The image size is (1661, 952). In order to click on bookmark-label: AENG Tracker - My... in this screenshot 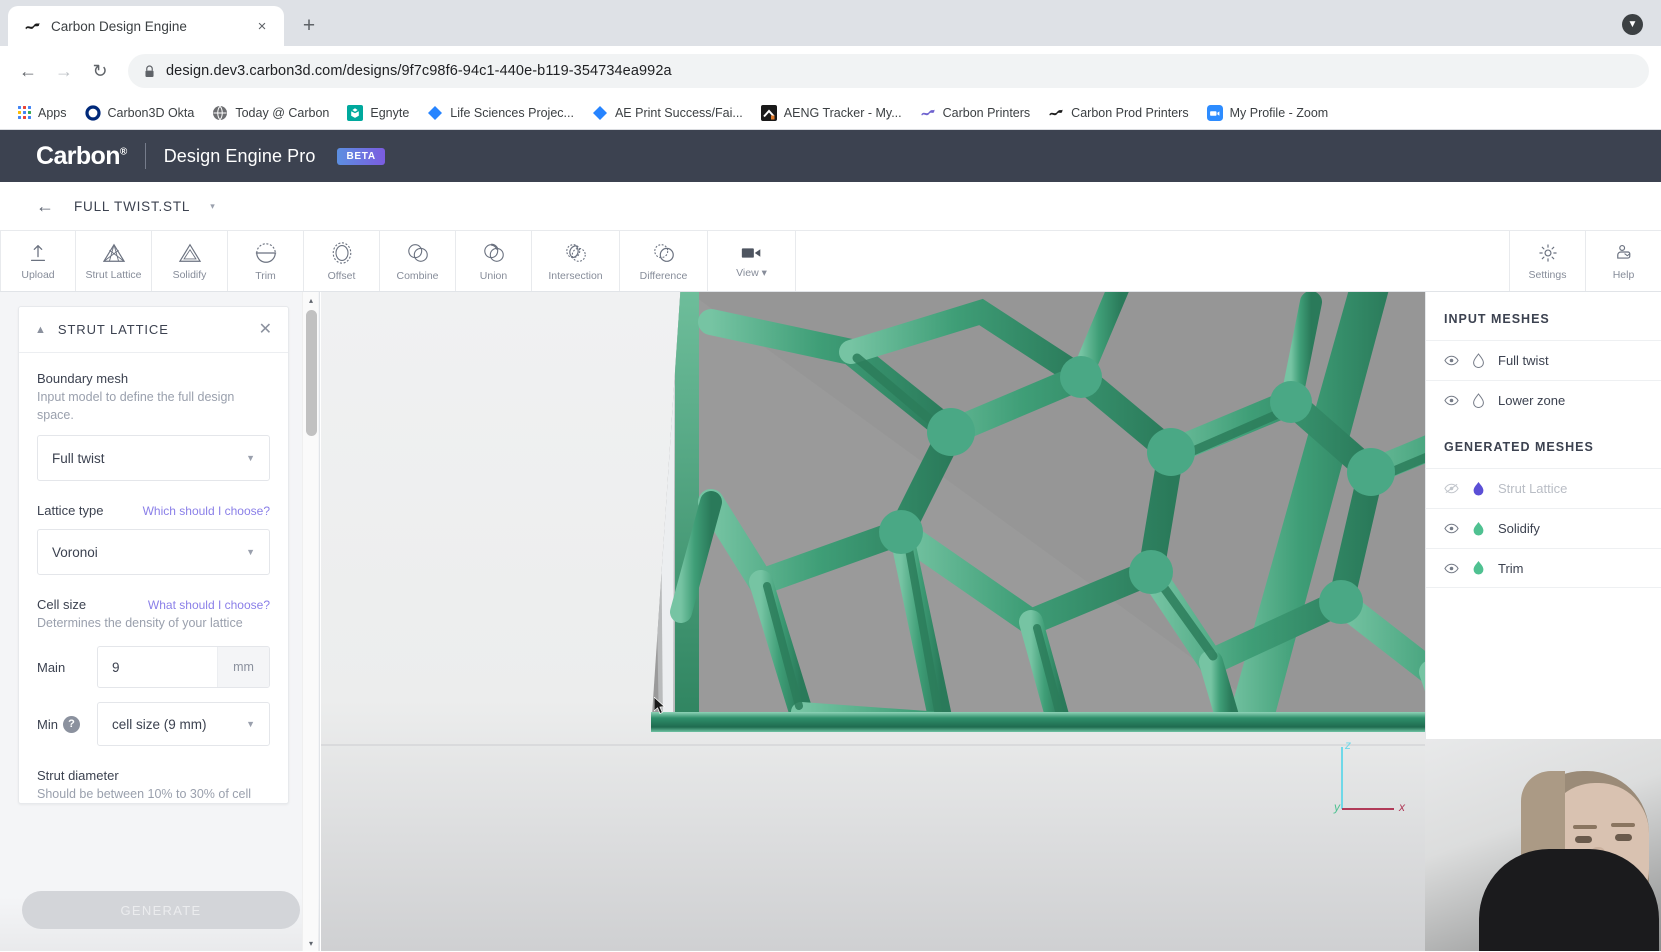, I will do `click(842, 112)`.